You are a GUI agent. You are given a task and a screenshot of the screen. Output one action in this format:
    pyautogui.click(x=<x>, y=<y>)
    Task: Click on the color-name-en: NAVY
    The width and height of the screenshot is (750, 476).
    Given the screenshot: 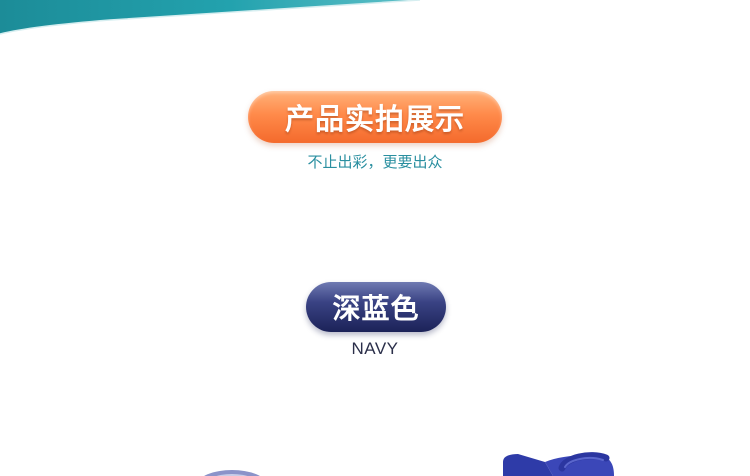 What is the action you would take?
    pyautogui.click(x=375, y=348)
    